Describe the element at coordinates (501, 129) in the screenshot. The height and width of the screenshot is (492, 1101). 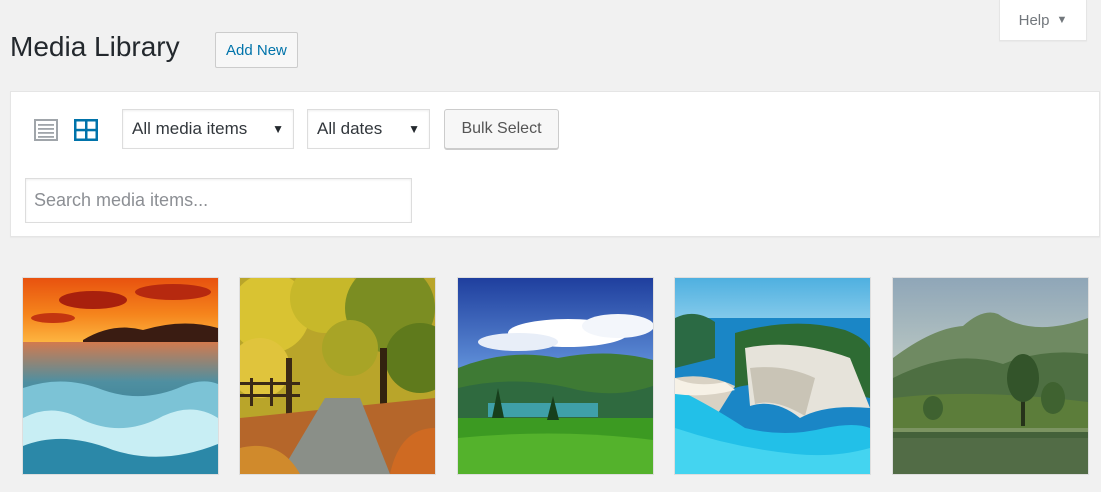
I see `bulk-select-button: Bulk Select` at that location.